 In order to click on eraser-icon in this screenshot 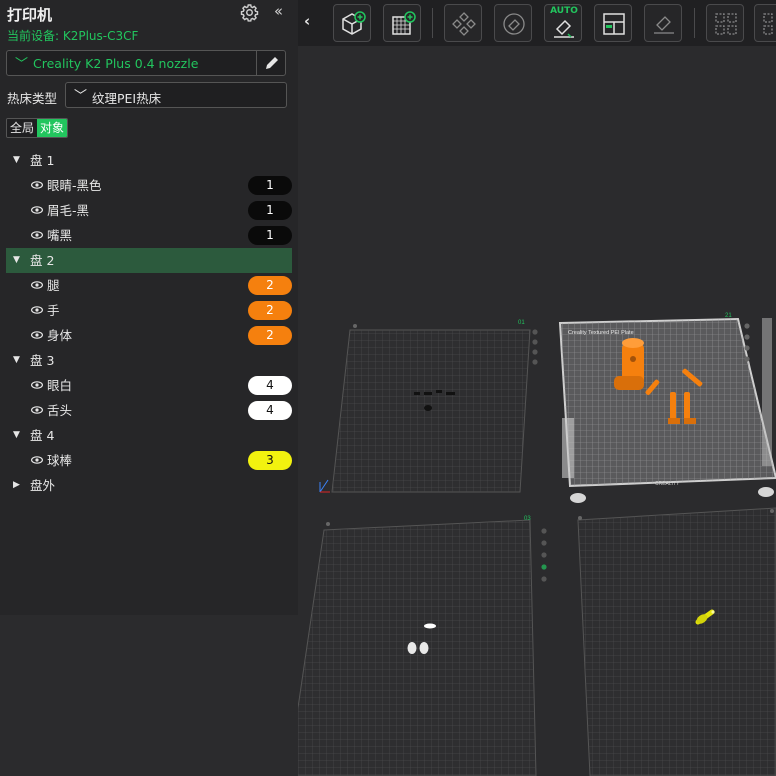, I will do `click(664, 25)`.